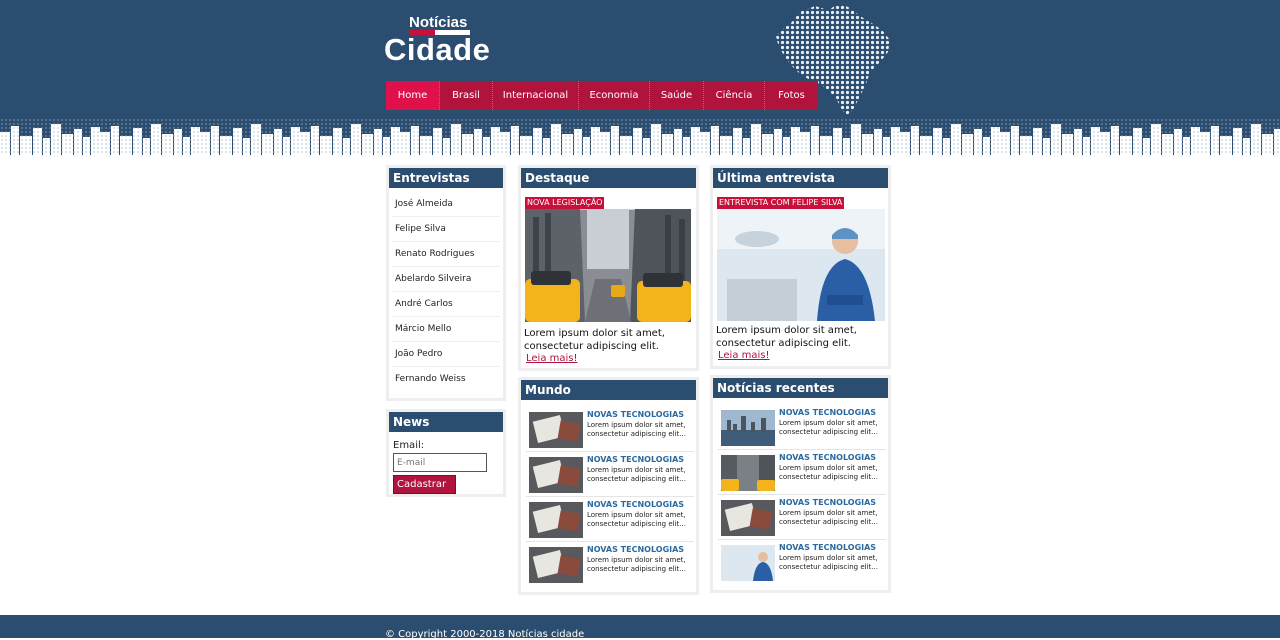 Image resolution: width=1280 pixels, height=640 pixels. What do you see at coordinates (677, 95) in the screenshot?
I see `nav-saude: Saúde` at bounding box center [677, 95].